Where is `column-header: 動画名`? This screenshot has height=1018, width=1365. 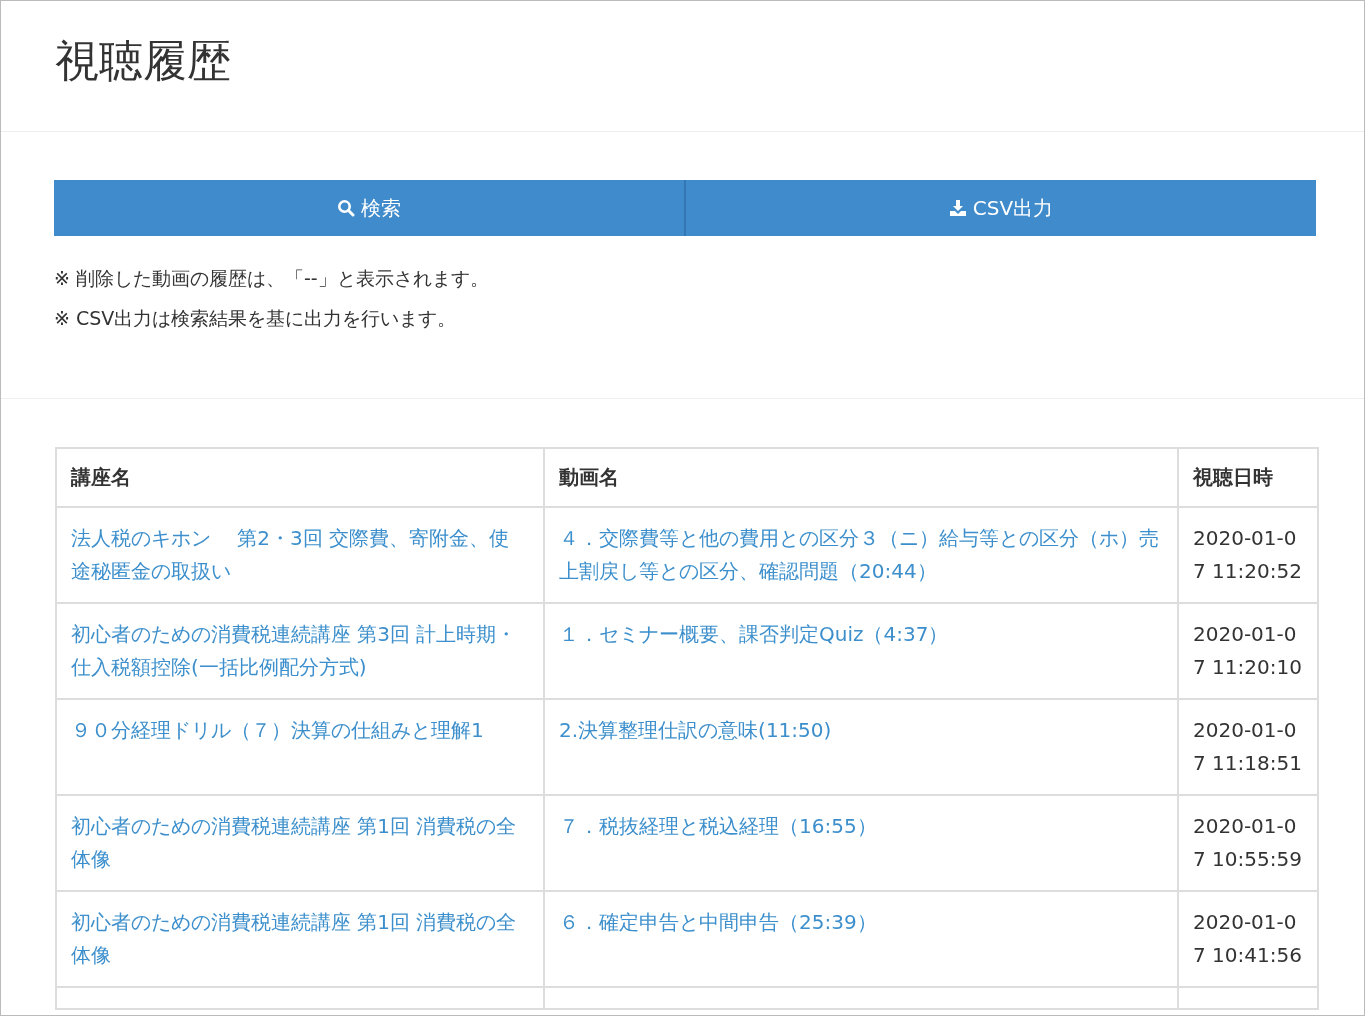 column-header: 動画名 is located at coordinates (861, 477).